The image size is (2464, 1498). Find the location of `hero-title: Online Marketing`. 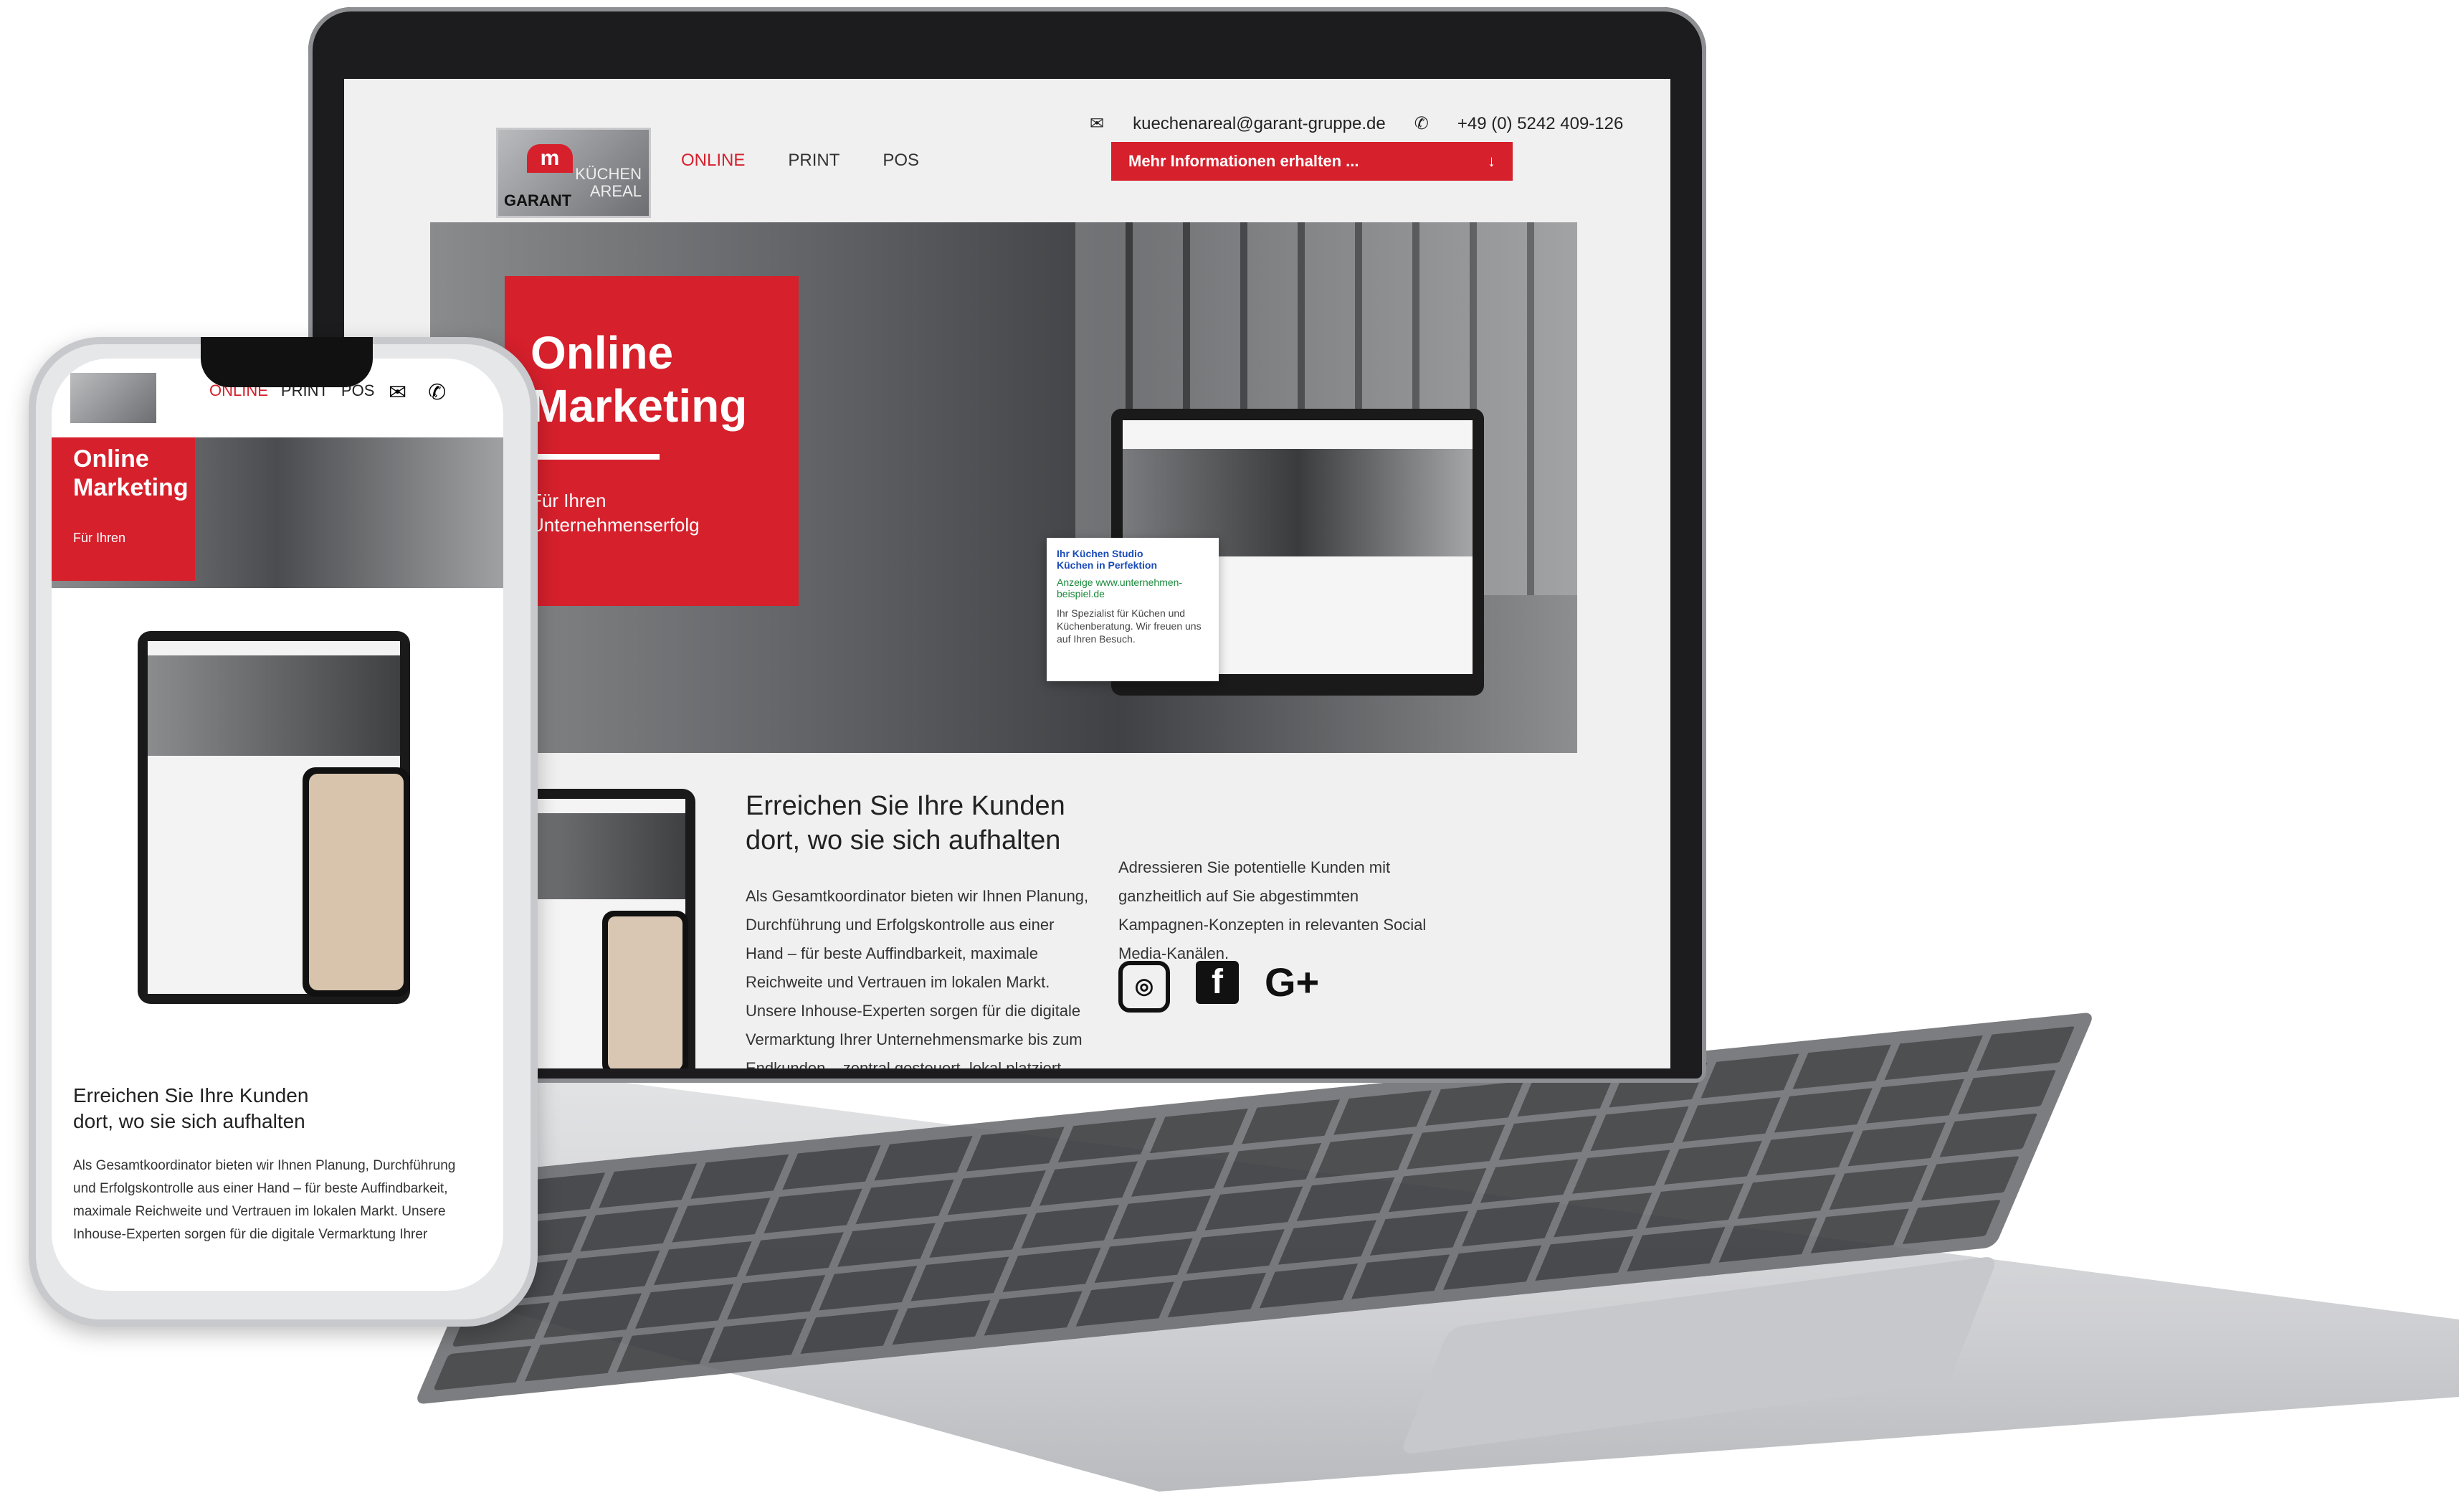

hero-title: Online Marketing is located at coordinates (652, 379).